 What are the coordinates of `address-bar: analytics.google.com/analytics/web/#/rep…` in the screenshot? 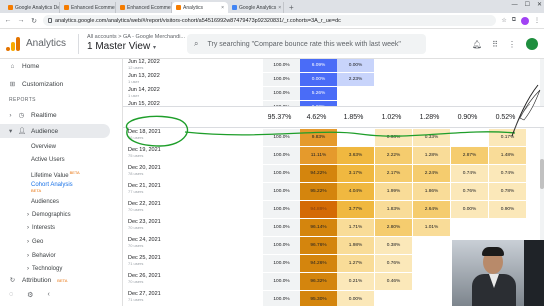 It's located at (270, 20).